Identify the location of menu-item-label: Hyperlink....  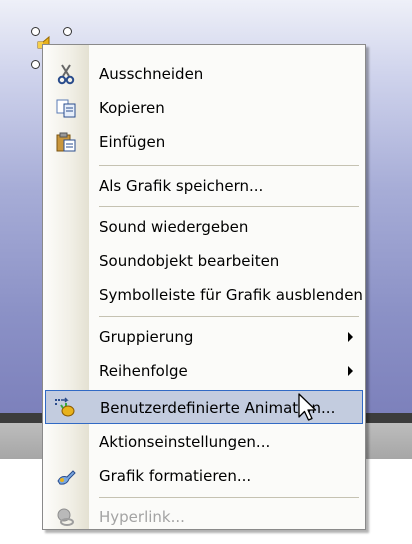
(142, 517).